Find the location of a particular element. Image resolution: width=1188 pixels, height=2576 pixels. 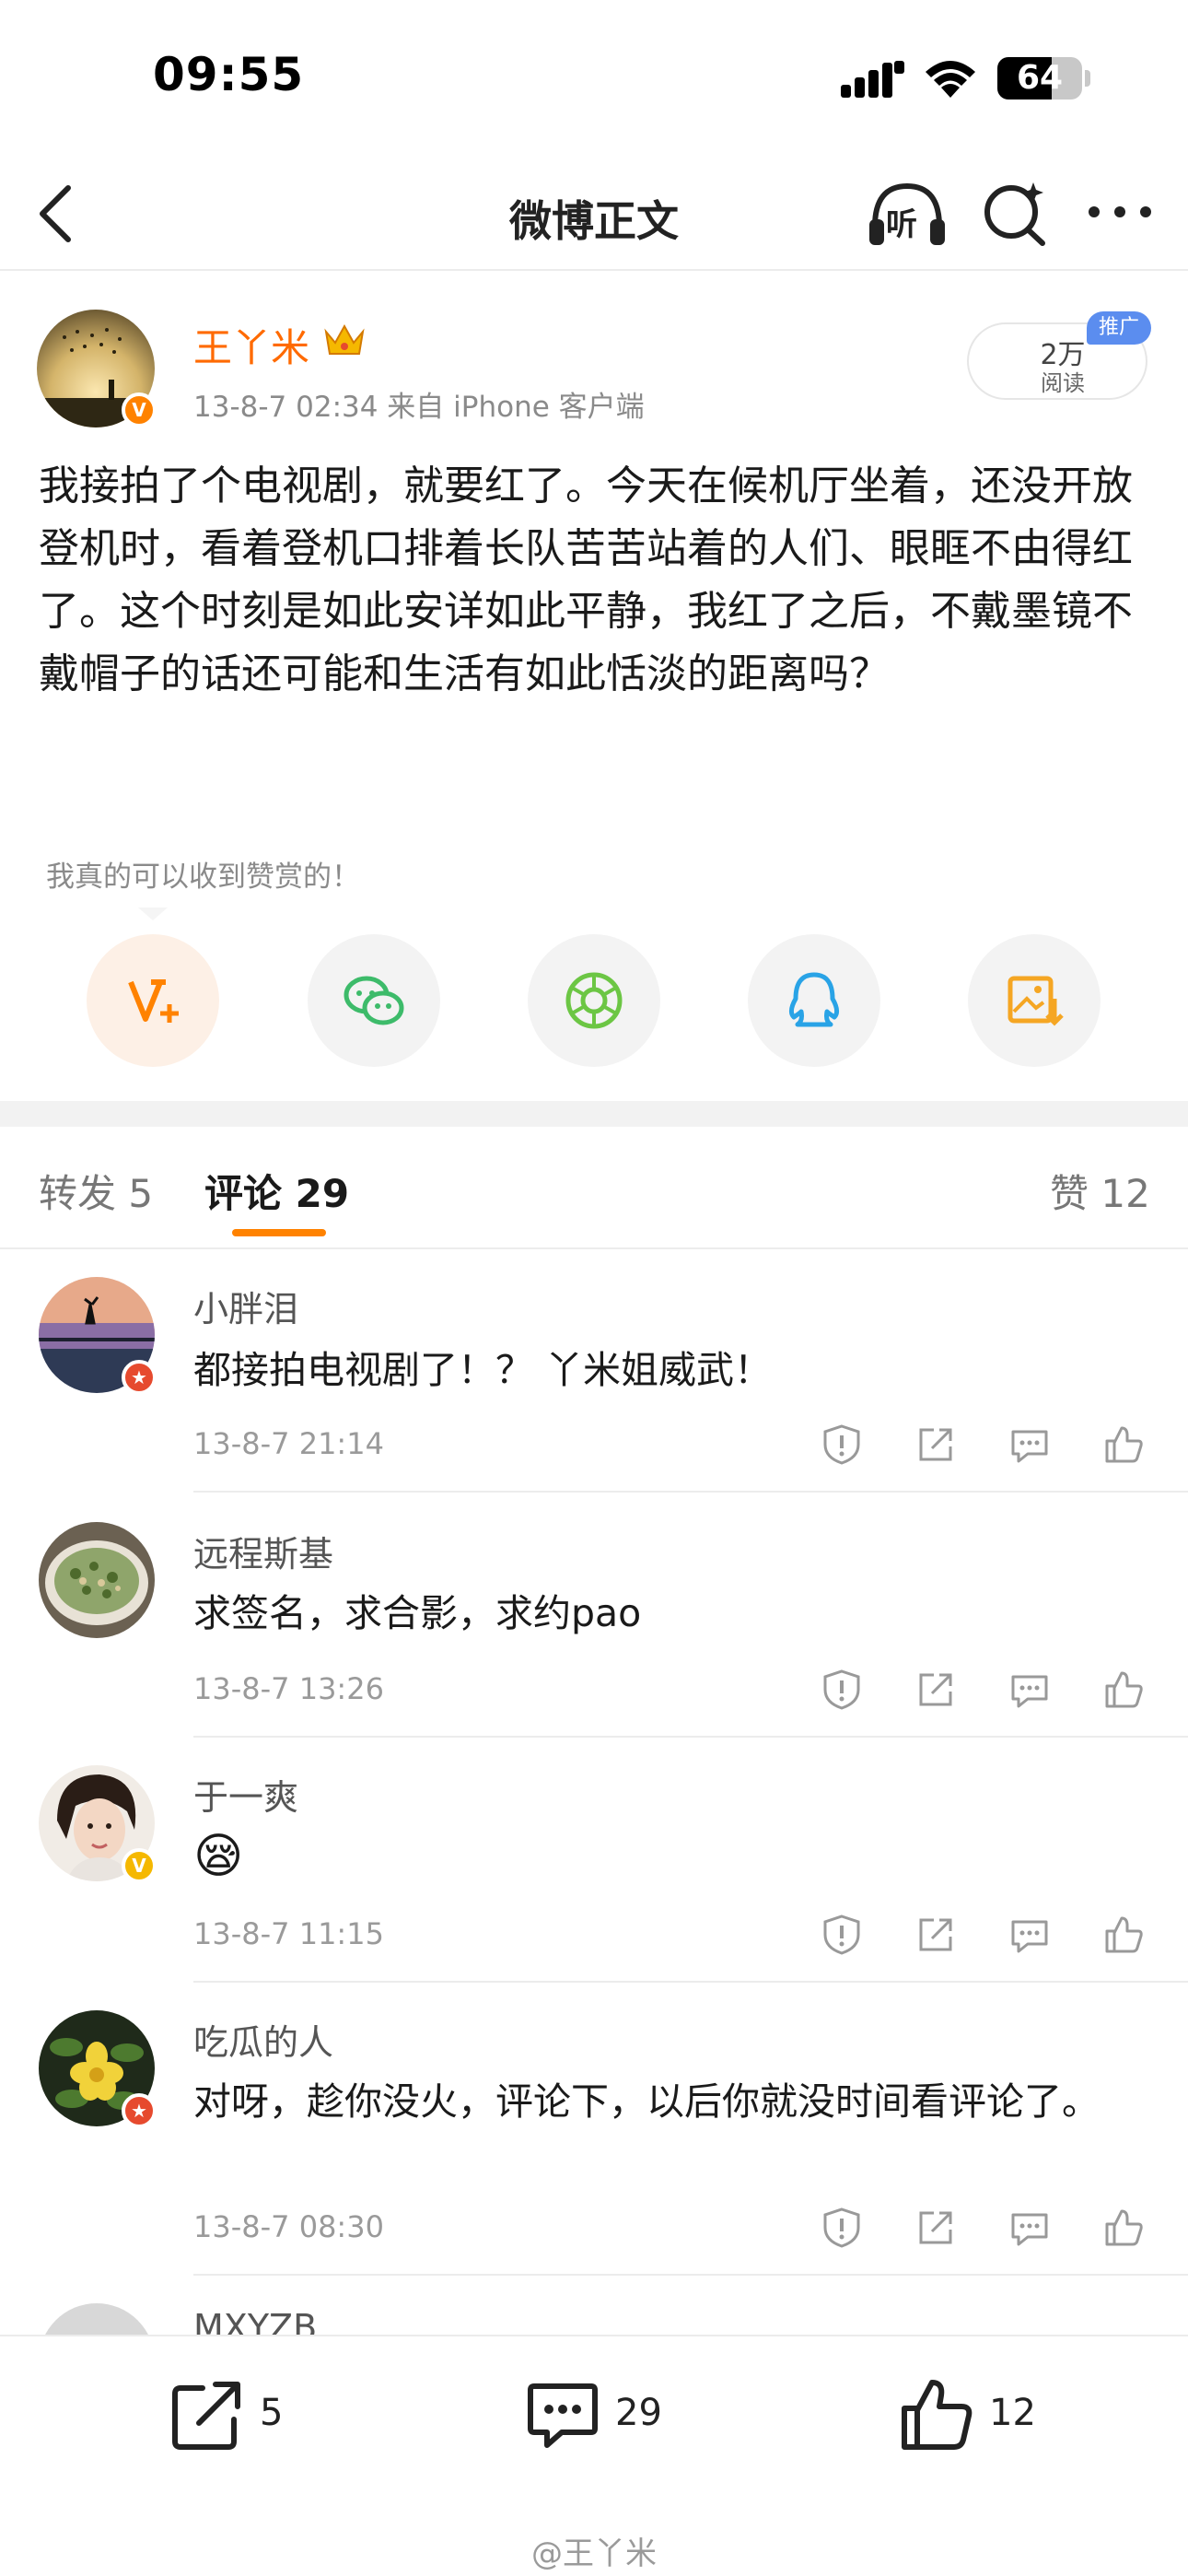

share-moments-button is located at coordinates (594, 1000).